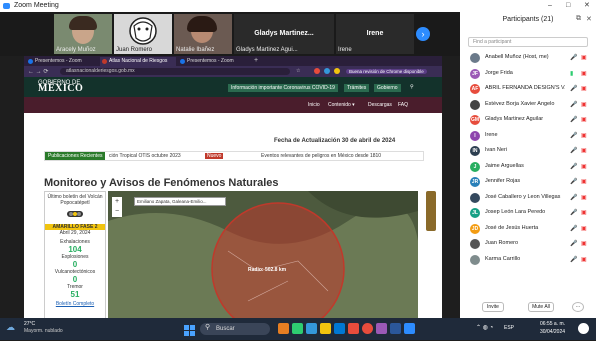 This screenshot has width=596, height=341. I want to click on participant-row: Estévez Borja Xavier Angelo 🎤 ▣, so click(528, 105).